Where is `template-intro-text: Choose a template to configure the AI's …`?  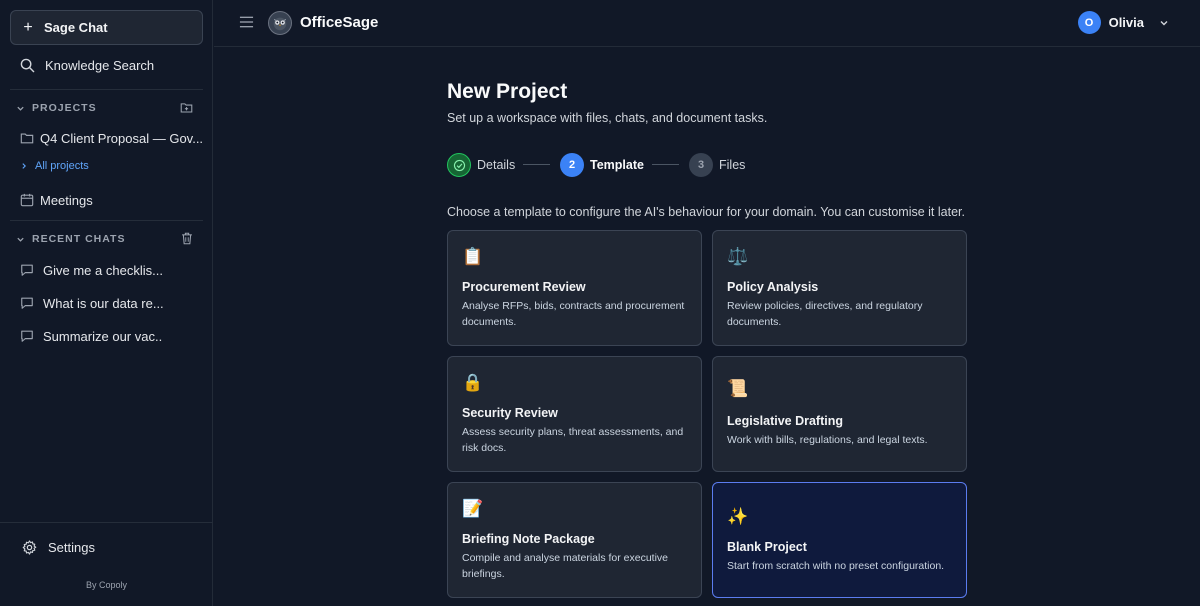 template-intro-text: Choose a template to configure the AI's … is located at coordinates (706, 212).